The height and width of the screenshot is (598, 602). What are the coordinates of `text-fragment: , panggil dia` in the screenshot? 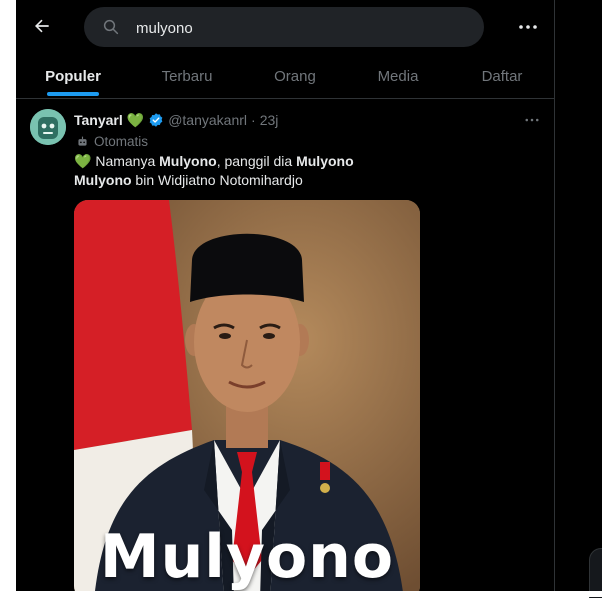 It's located at (256, 161).